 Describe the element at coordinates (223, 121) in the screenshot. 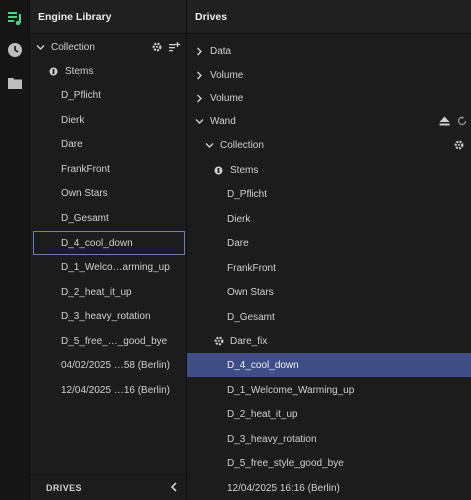

I see `drive-label: Wand` at that location.